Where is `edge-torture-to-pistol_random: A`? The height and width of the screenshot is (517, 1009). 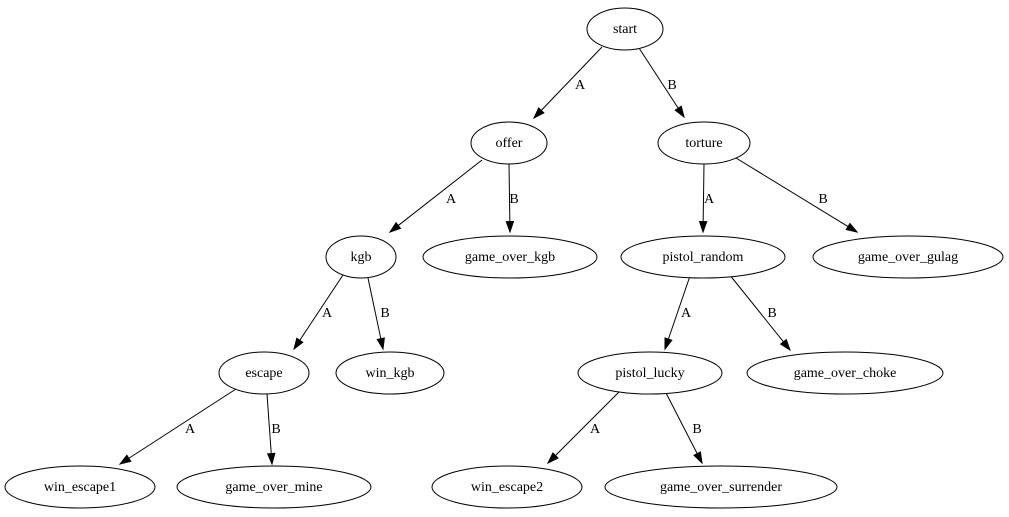
edge-torture-to-pistol_random: A is located at coordinates (706, 198).